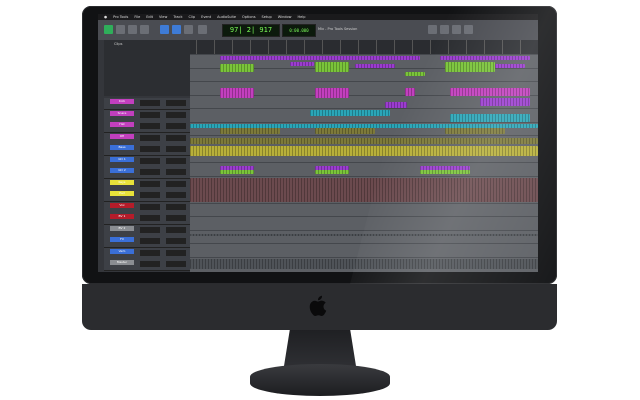  What do you see at coordinates (122, 251) in the screenshot?
I see `track-name: Verb` at bounding box center [122, 251].